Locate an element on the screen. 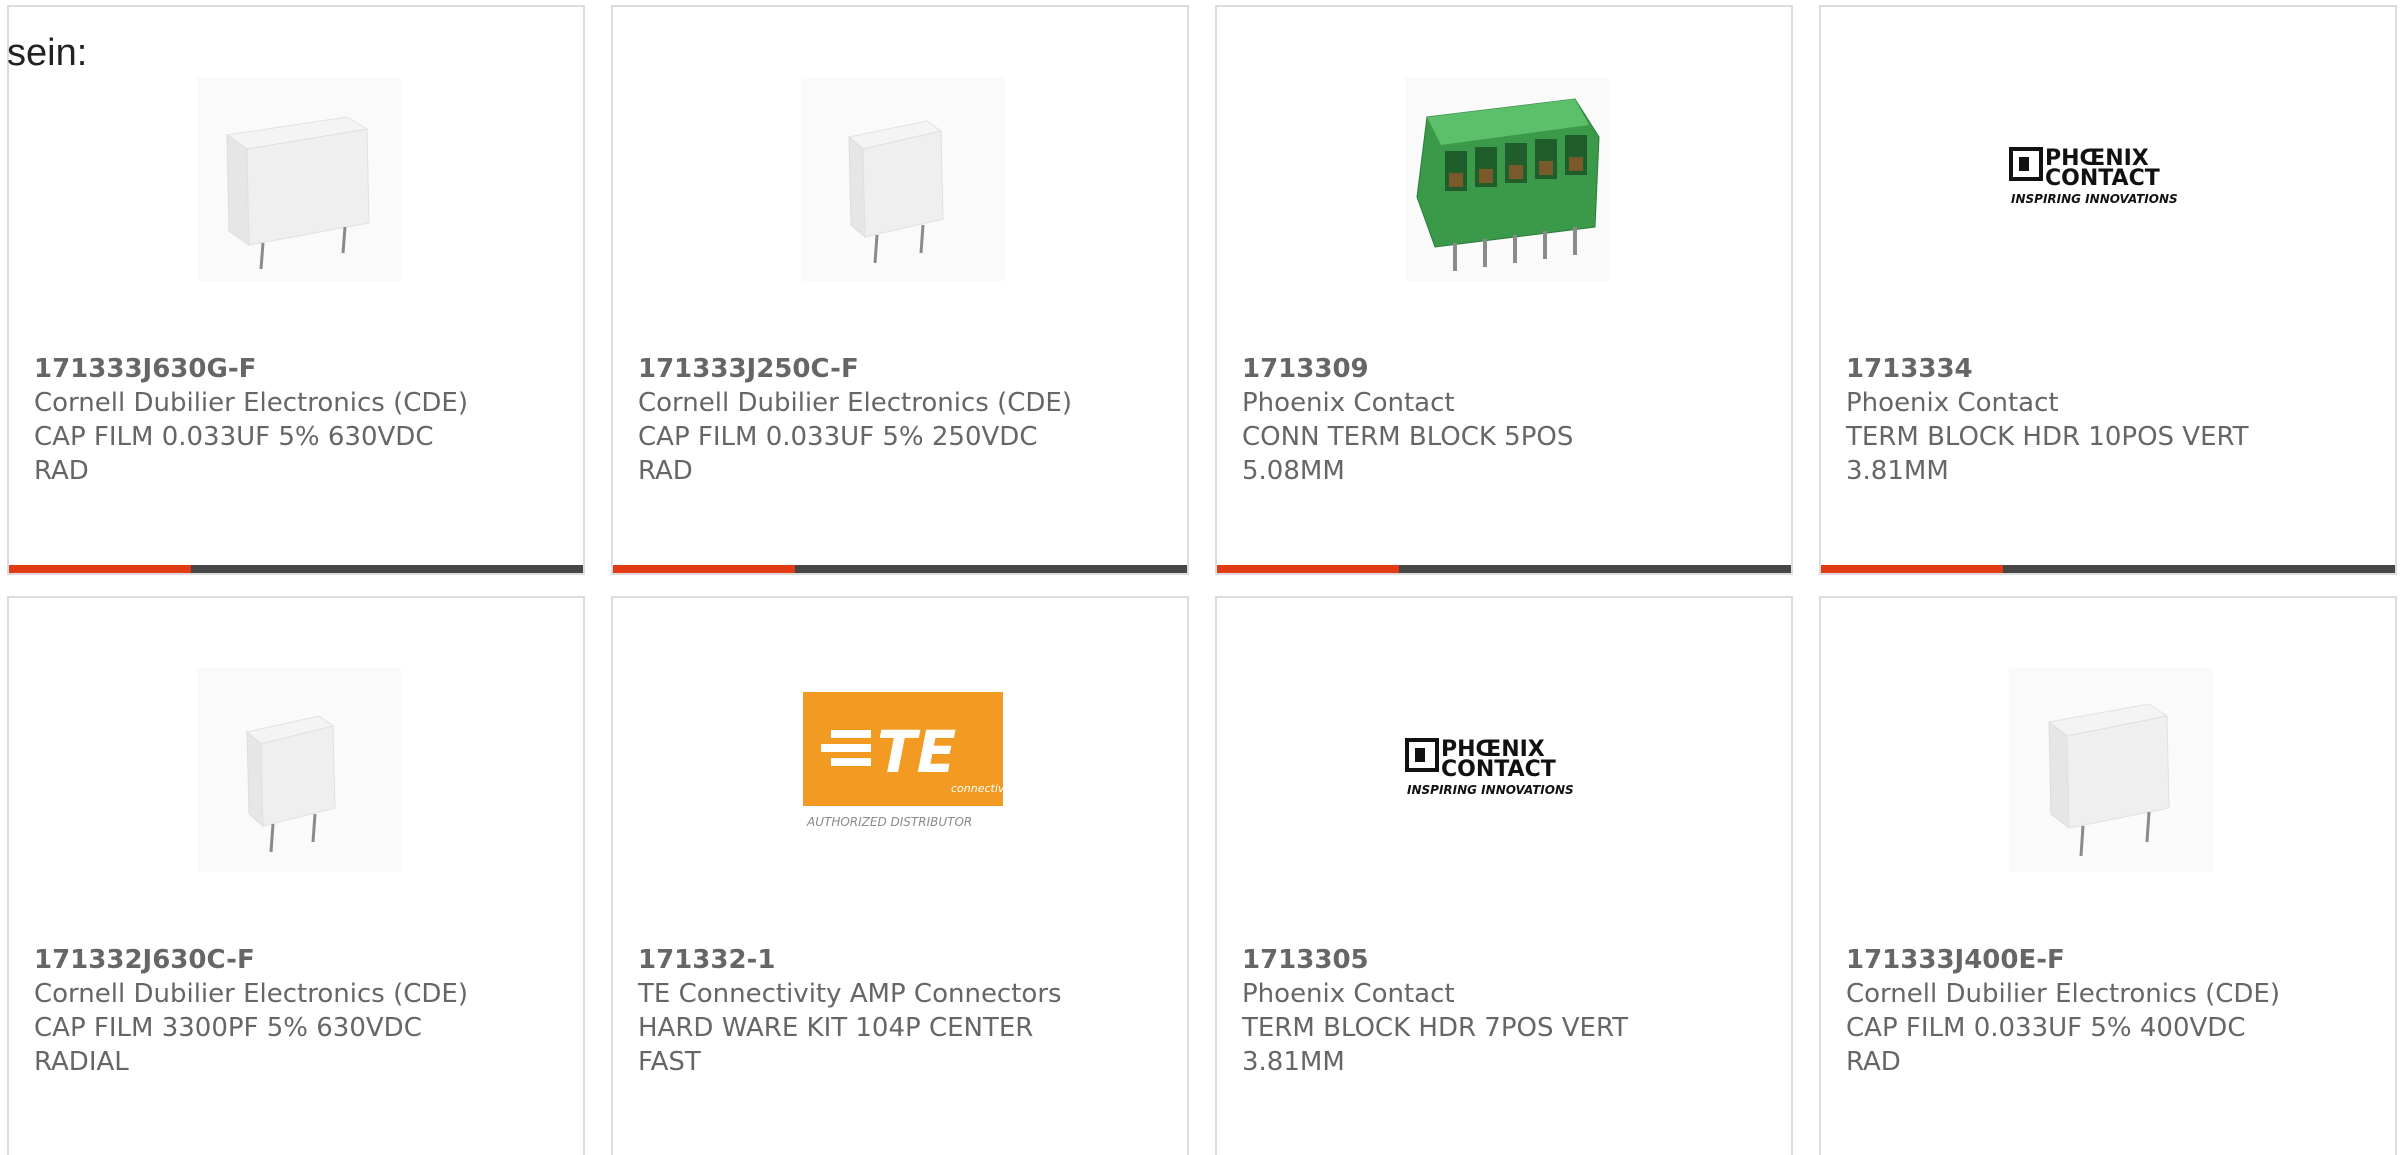 The width and height of the screenshot is (2400, 1155). description-line1: TERM BLOCK HDR 7POS VERT is located at coordinates (1435, 1028).